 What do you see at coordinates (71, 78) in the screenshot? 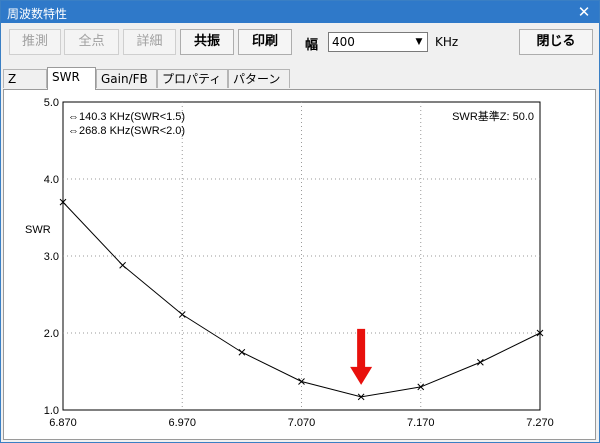
I see `tab-swr: SWR` at bounding box center [71, 78].